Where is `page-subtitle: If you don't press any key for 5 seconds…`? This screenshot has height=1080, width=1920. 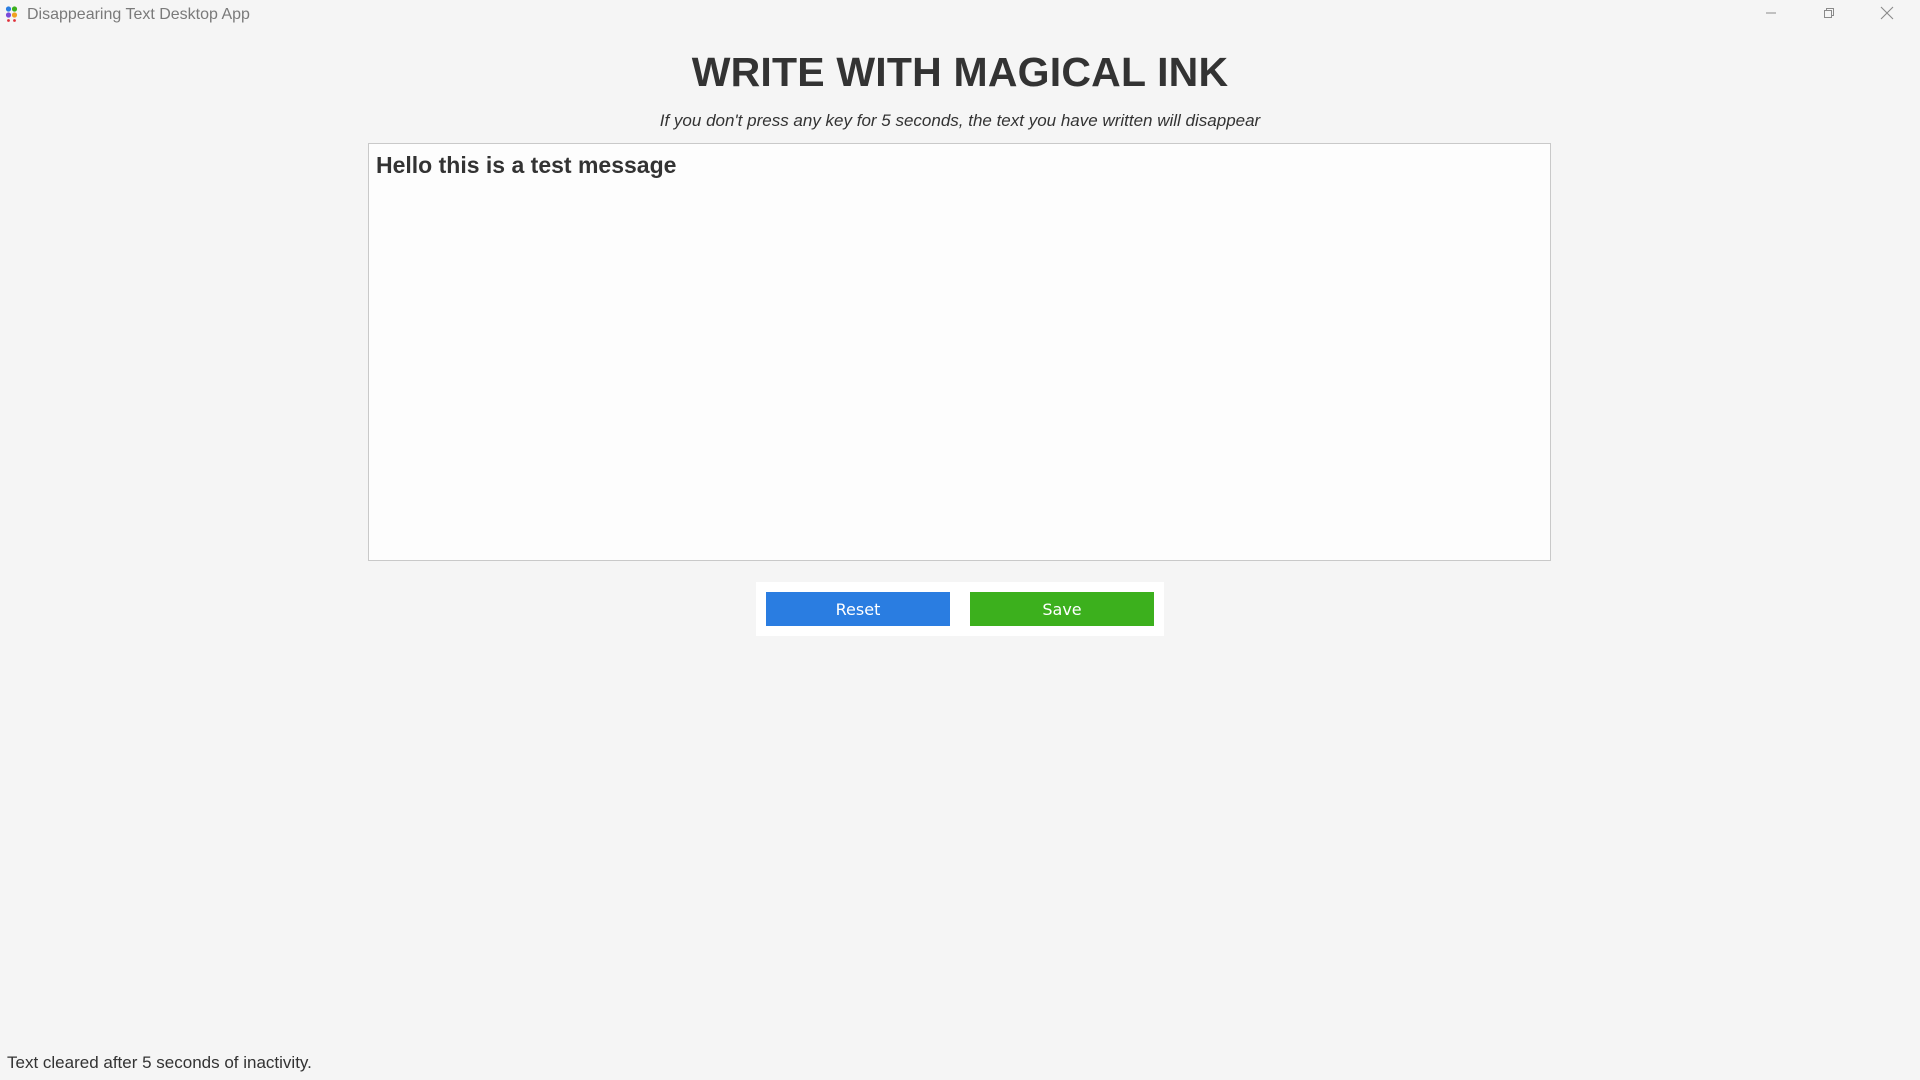
page-subtitle: If you don't press any key for 5 seconds… is located at coordinates (960, 120).